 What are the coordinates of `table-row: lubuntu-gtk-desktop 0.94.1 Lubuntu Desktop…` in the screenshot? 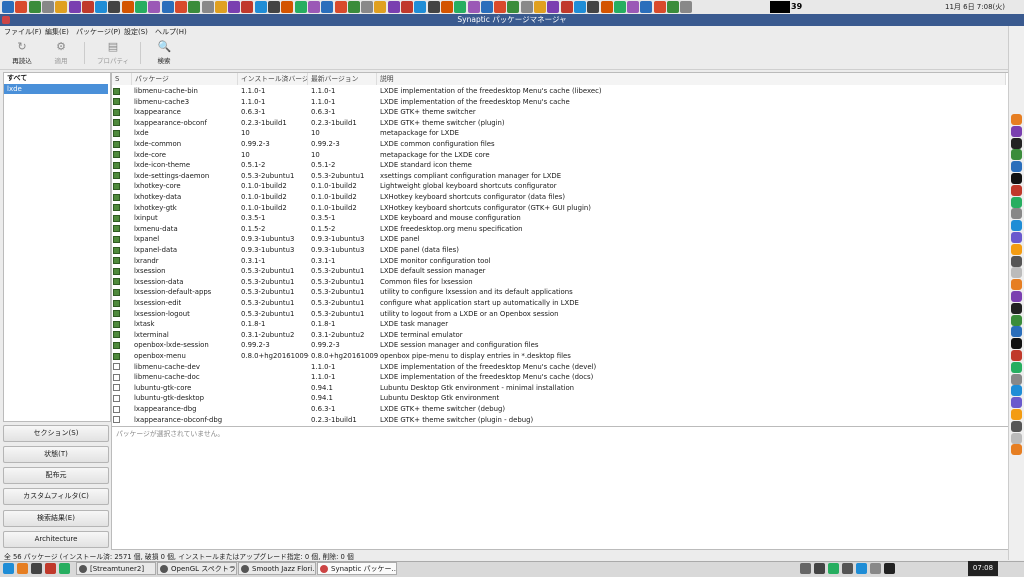 It's located at (559, 398).